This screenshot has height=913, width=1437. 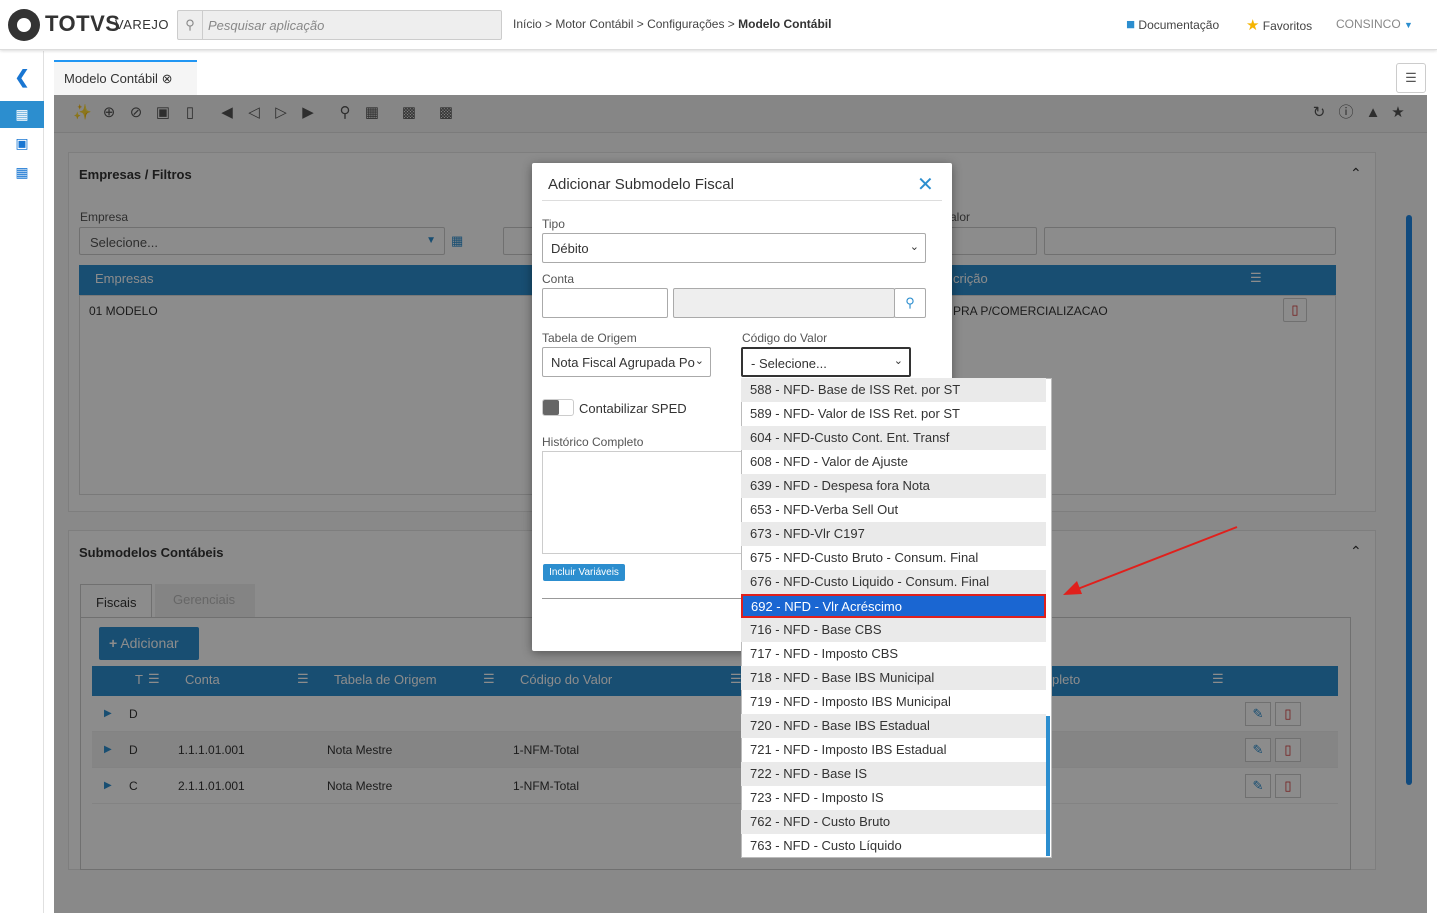 I want to click on tabela-label: Tabela de Origem, so click(x=589, y=338).